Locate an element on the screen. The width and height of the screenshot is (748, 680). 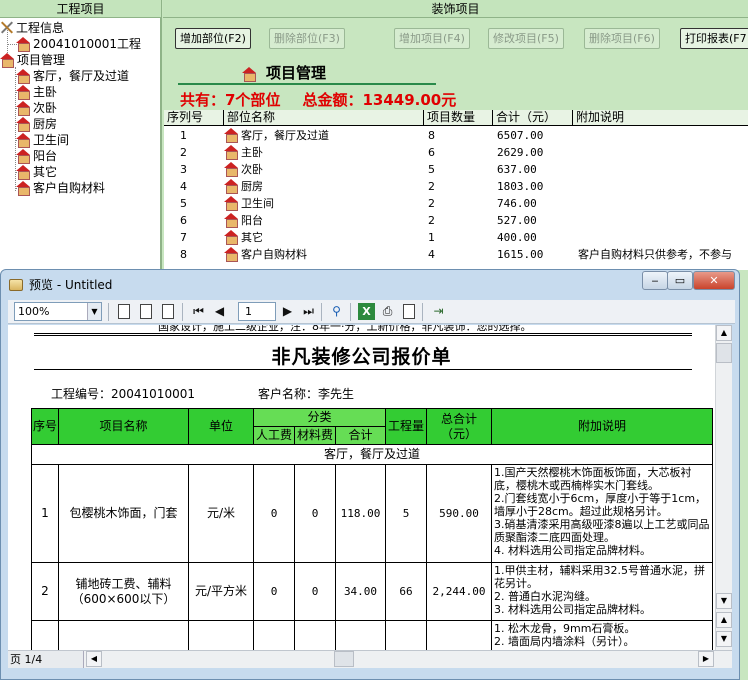
exit-icon: ⇥ is located at coordinates (438, 311).